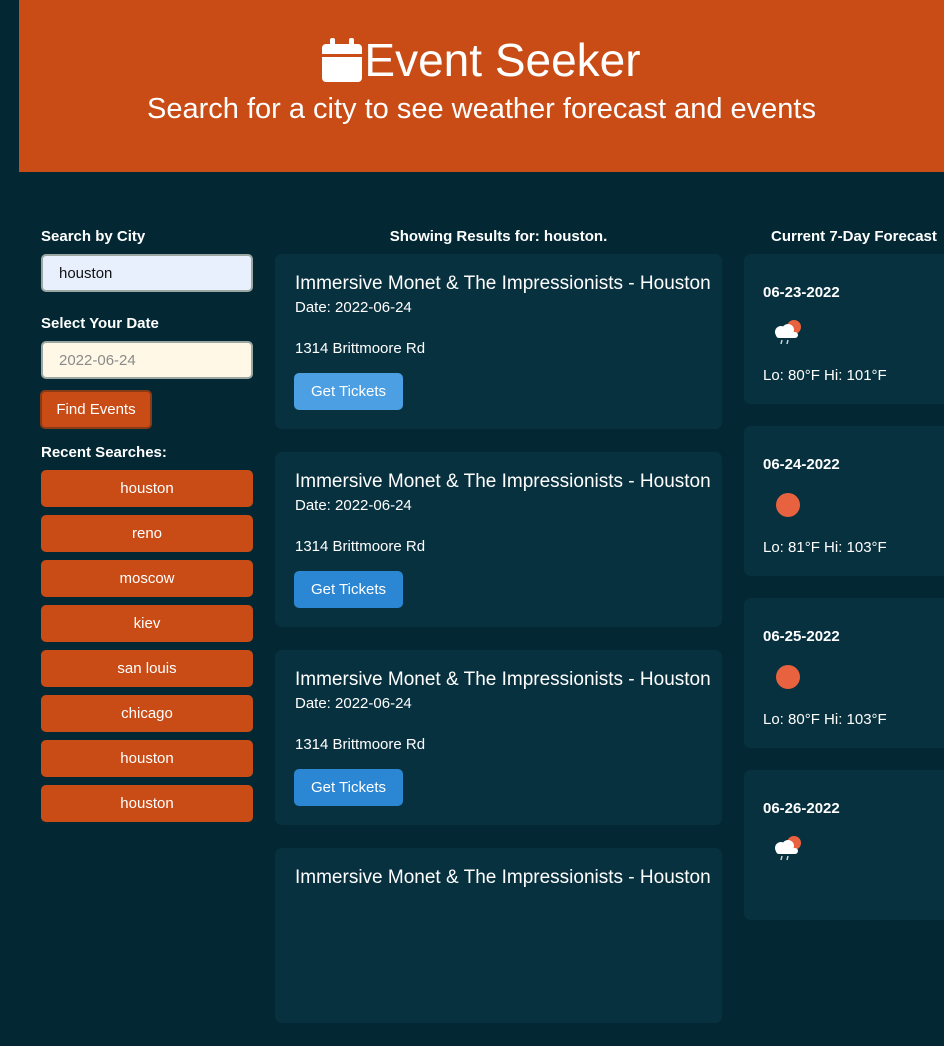 This screenshot has height=1046, width=944. Describe the element at coordinates (96, 409) in the screenshot. I see `find-events-button: Find Events` at that location.